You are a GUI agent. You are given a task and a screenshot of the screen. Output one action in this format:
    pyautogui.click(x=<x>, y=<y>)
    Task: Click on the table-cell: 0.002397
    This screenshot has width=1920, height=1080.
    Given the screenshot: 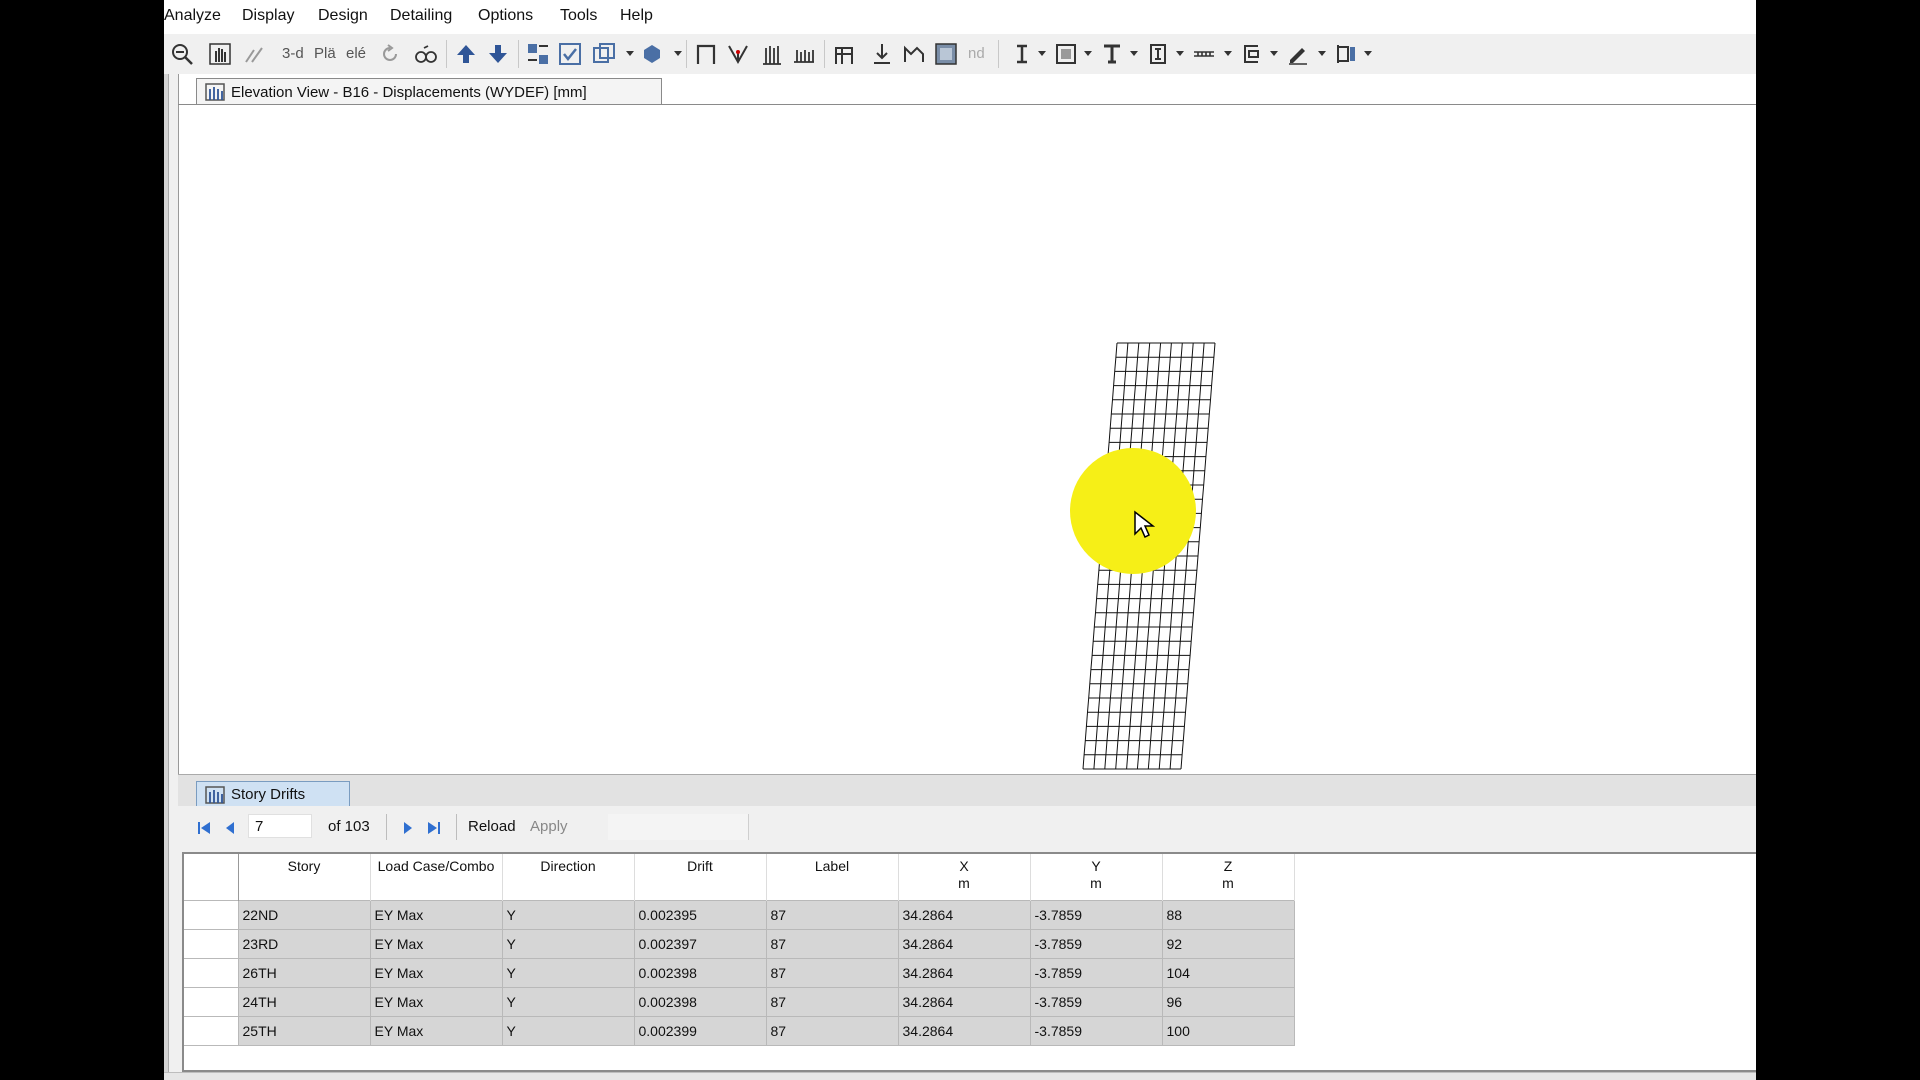 What is the action you would take?
    pyautogui.click(x=700, y=944)
    